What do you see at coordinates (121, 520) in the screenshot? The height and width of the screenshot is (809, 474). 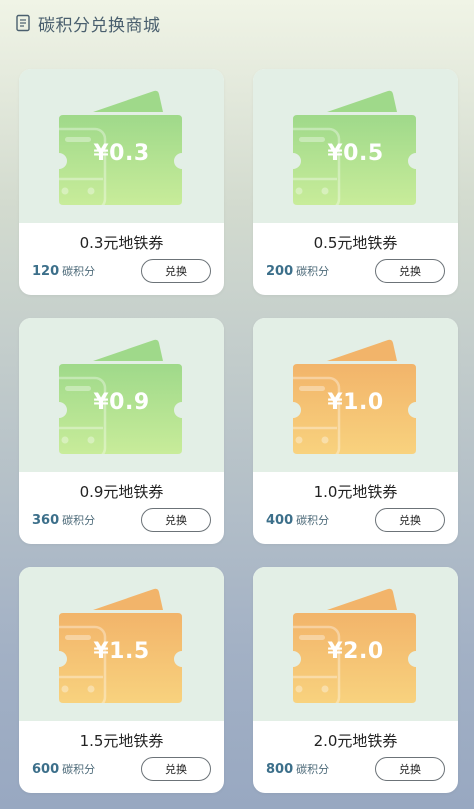 I see `voucher-footer: 360 碳积分 兑换` at bounding box center [121, 520].